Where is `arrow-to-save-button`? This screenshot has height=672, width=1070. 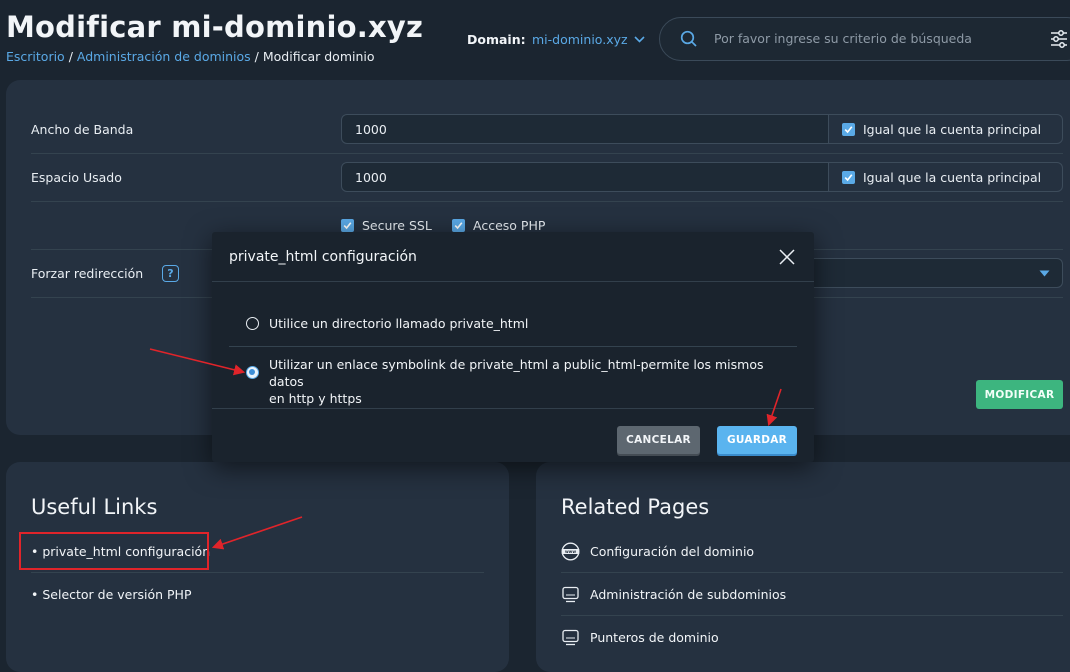
arrow-to-save-button is located at coordinates (774, 407).